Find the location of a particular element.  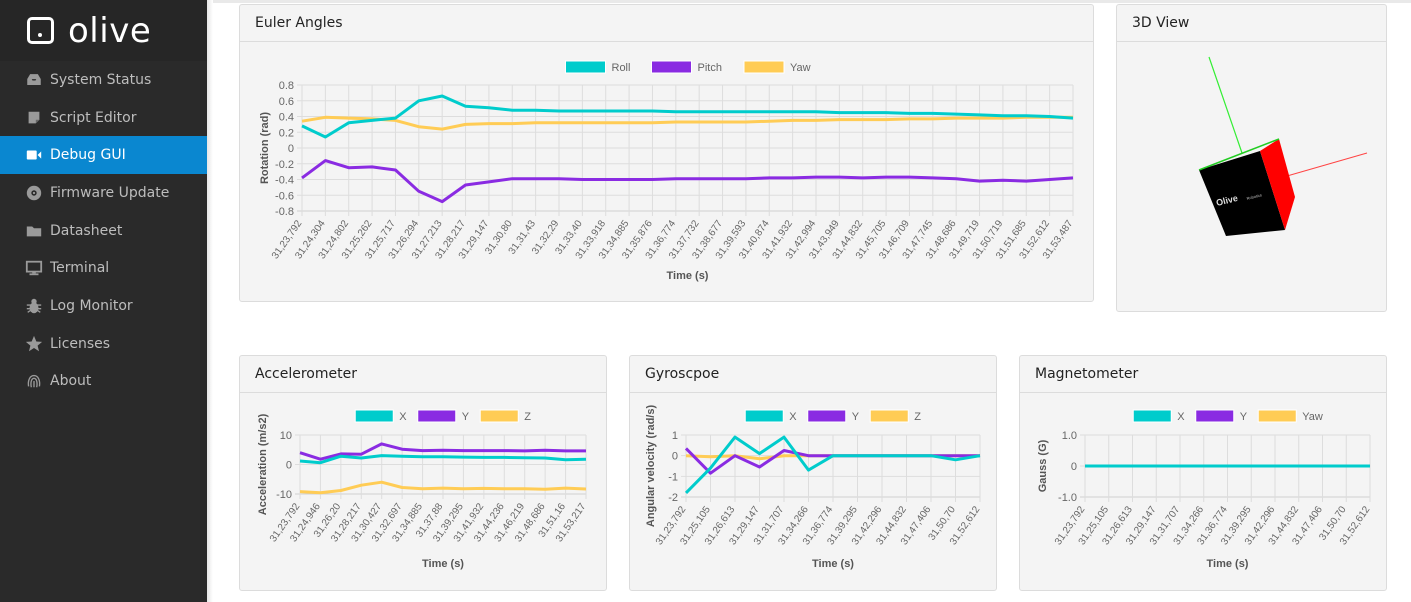

sidebar-item-terminal: Terminal is located at coordinates (103, 268).